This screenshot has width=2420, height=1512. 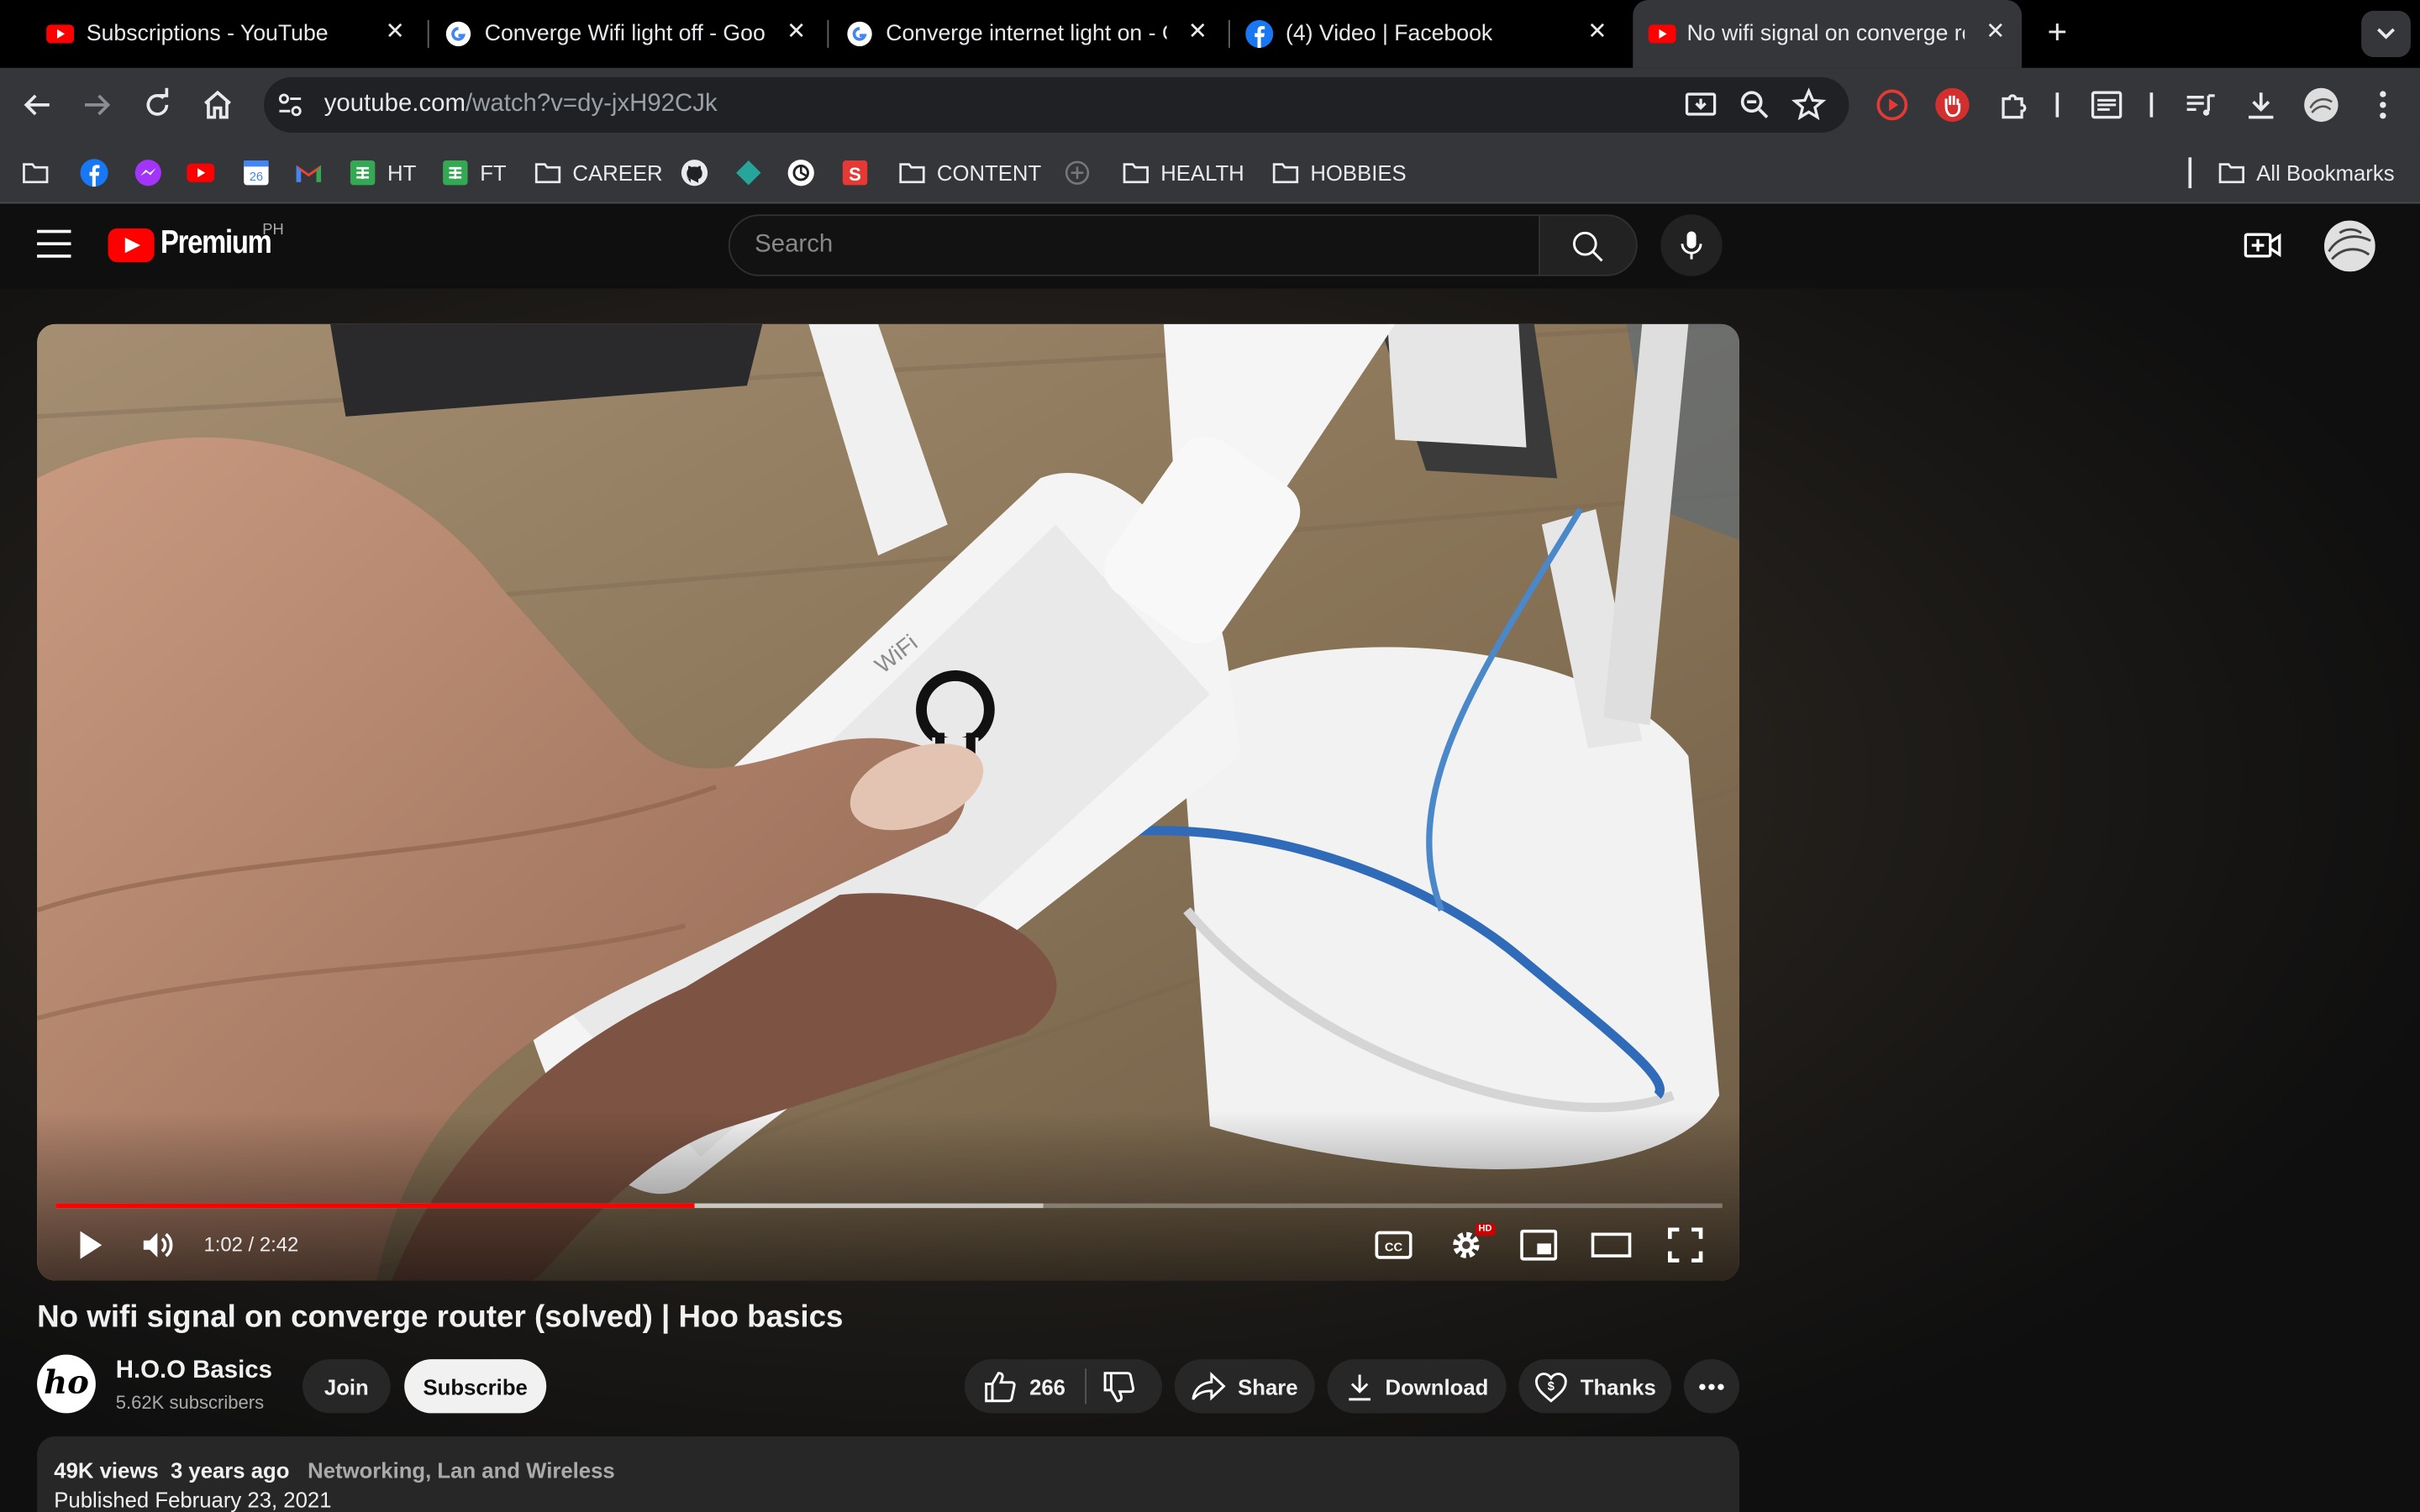 I want to click on url-text: youtube.com/watch?v=dy-jxH92CJk, so click(x=521, y=104).